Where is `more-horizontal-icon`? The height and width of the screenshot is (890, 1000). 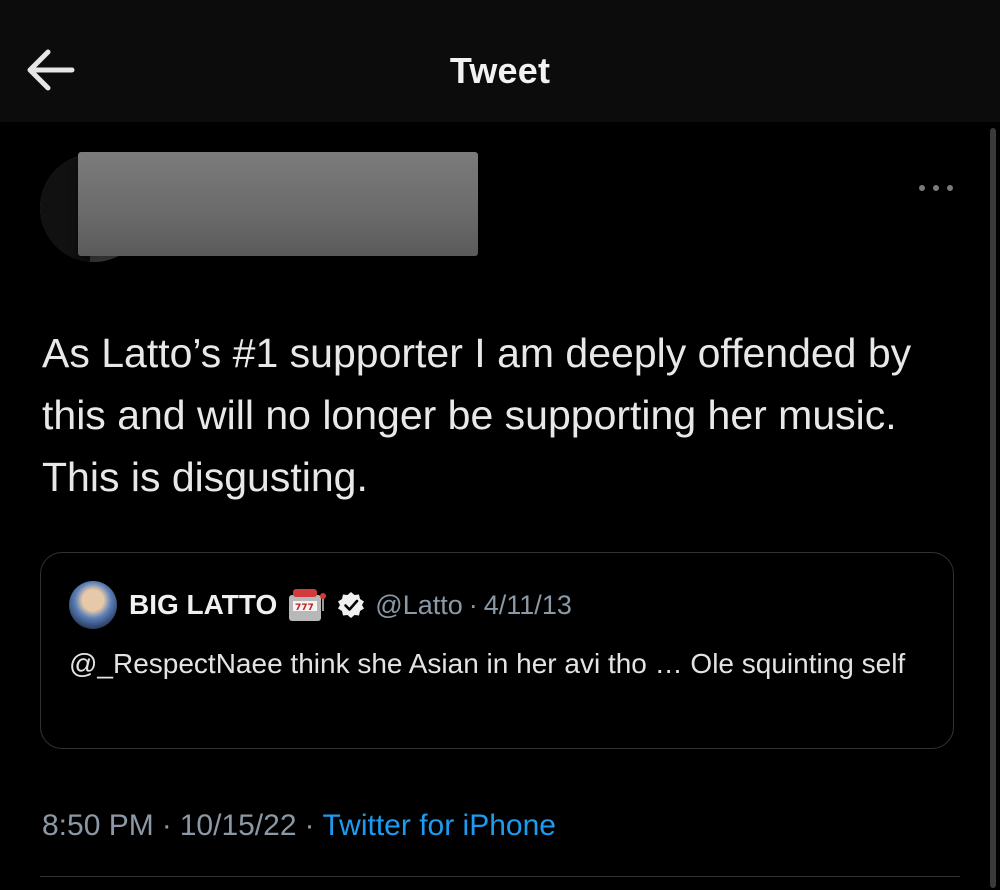 more-horizontal-icon is located at coordinates (936, 188).